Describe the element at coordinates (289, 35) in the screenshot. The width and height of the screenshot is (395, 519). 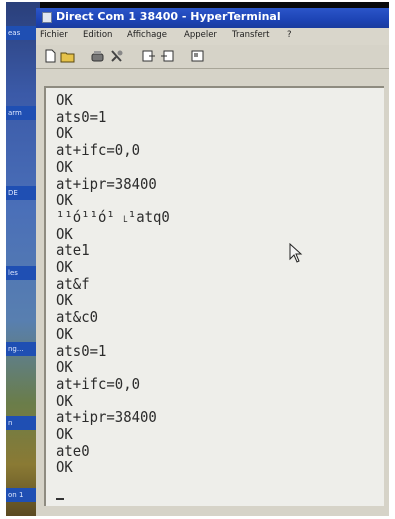
I see `menu-help: ?` at that location.